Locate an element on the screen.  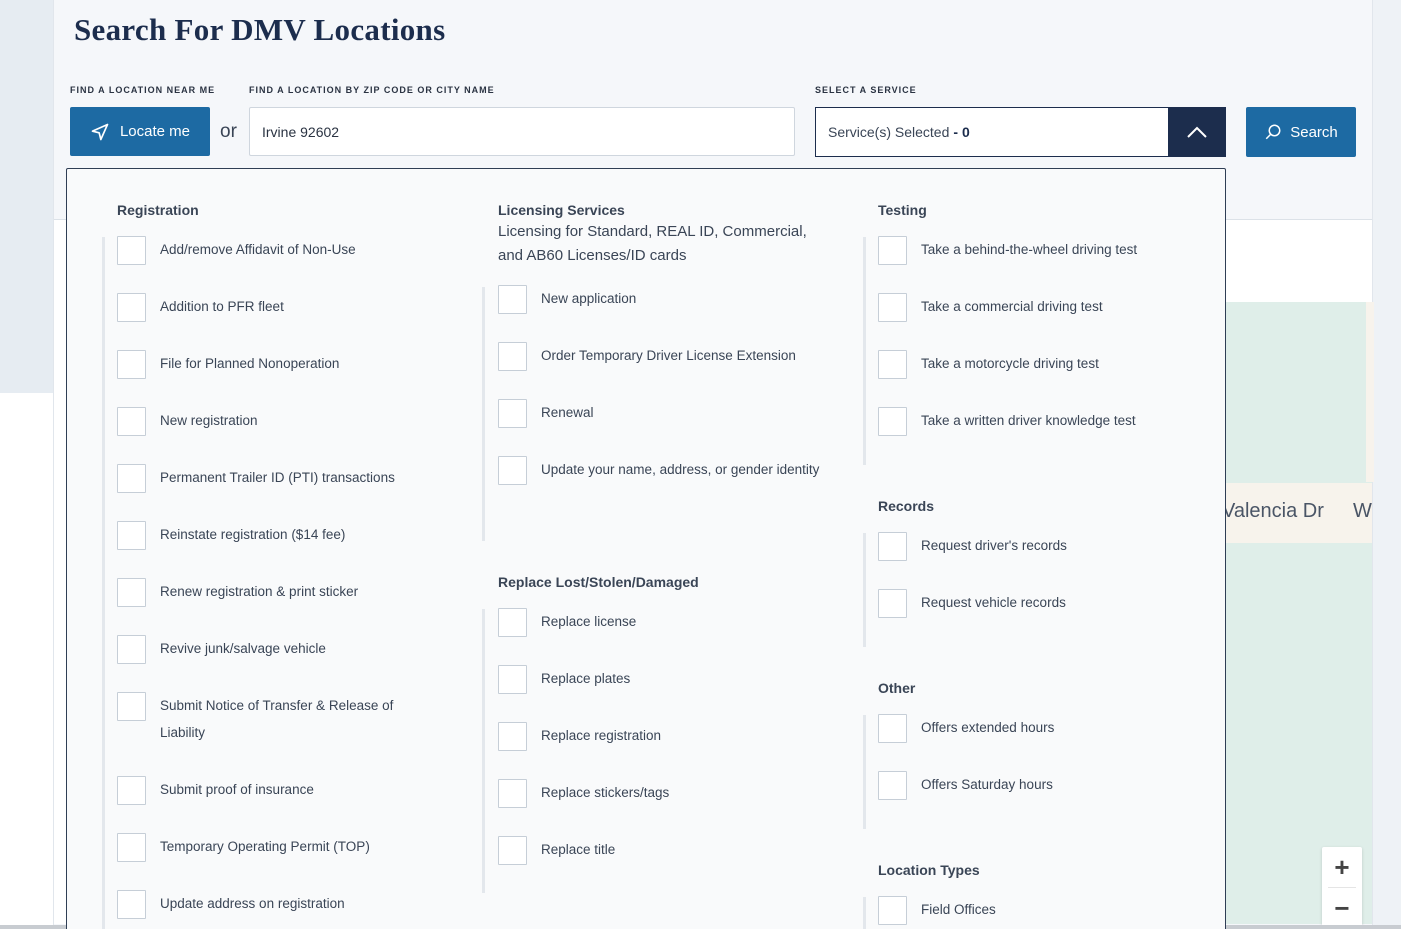
testing-heading: Testing is located at coordinates (902, 210).